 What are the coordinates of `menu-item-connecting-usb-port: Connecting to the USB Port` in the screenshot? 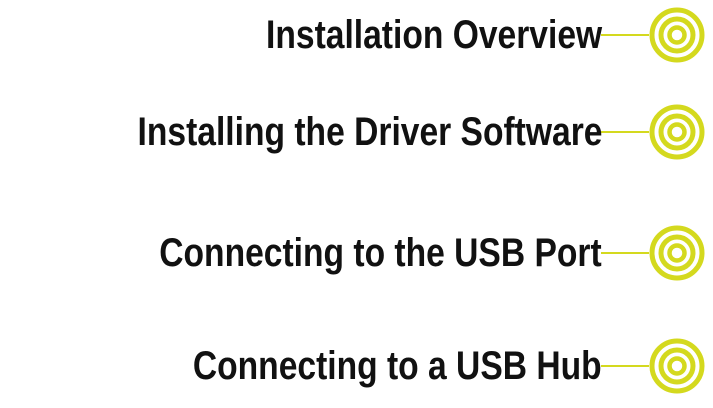 It's located at (390, 253).